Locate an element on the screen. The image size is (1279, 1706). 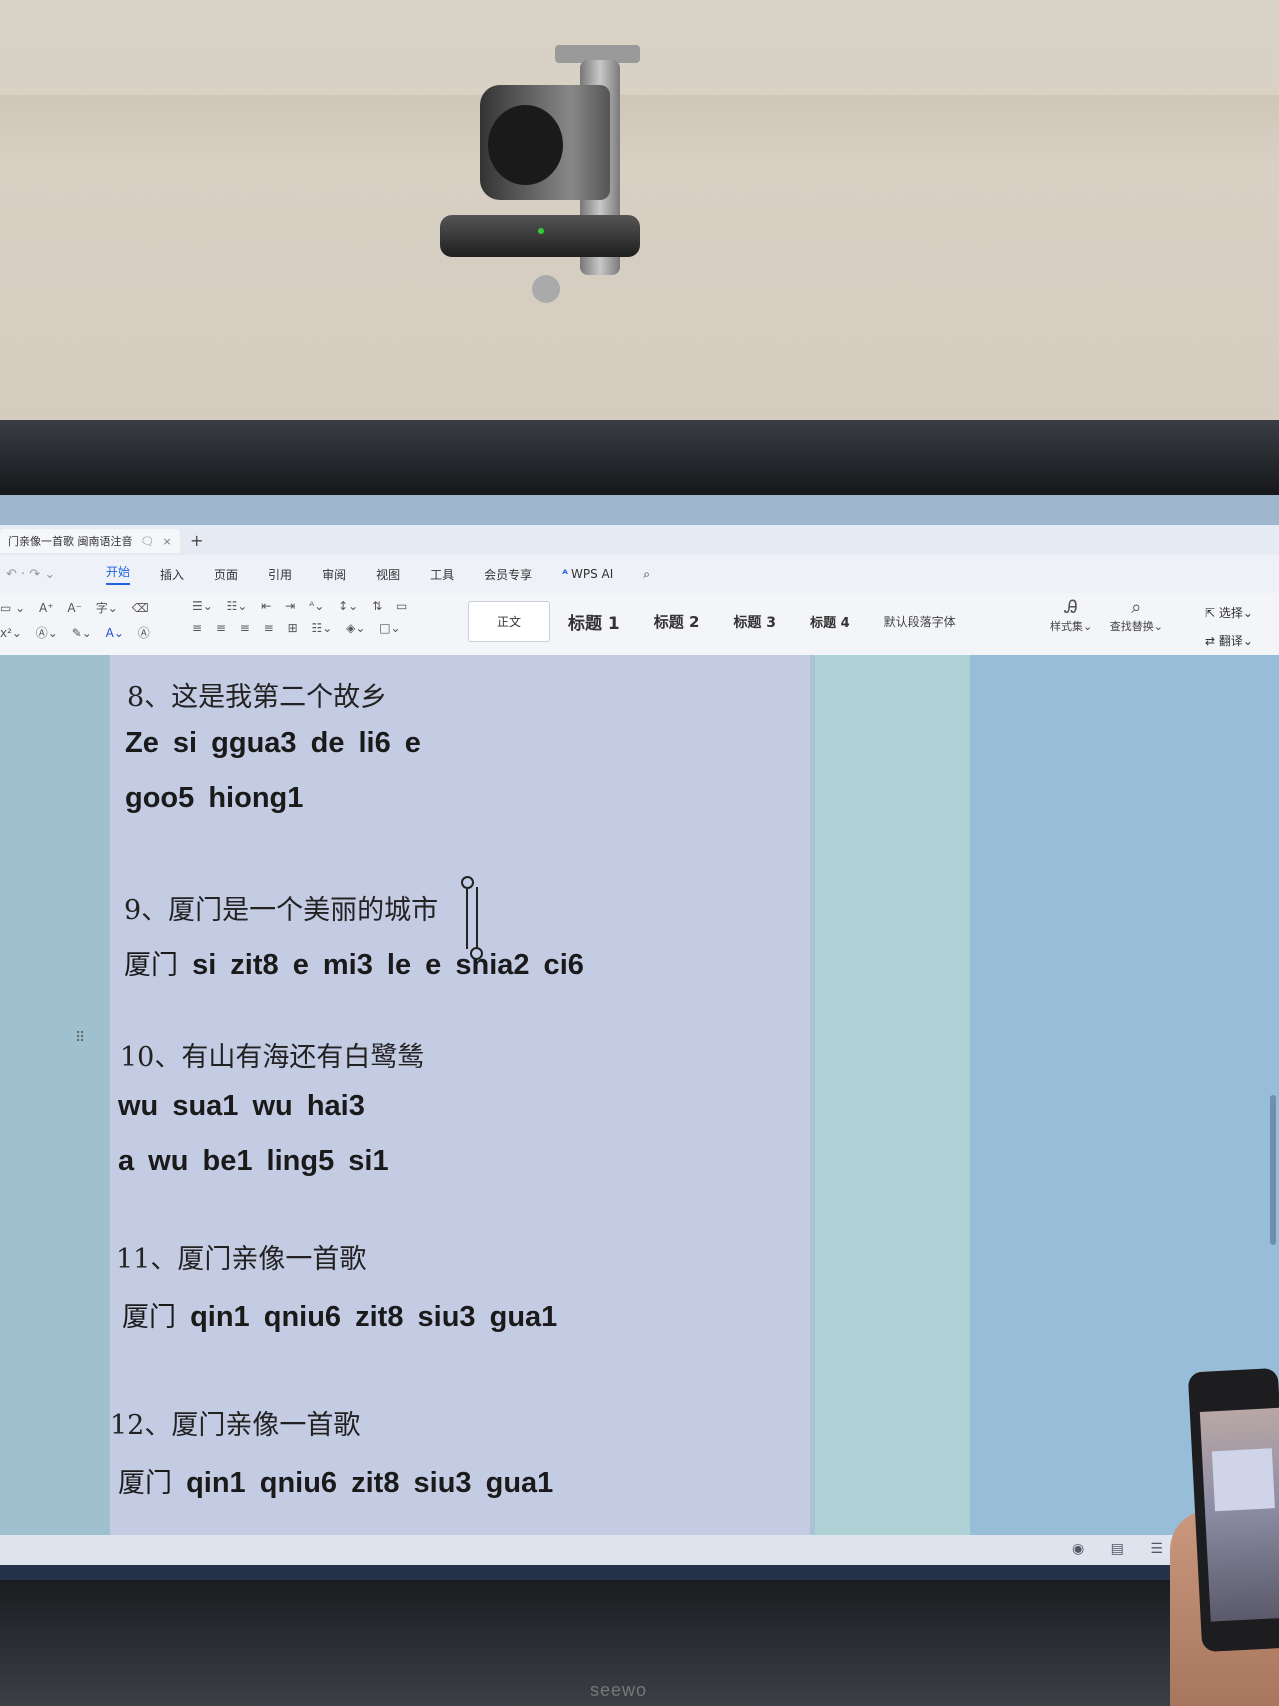
camera-knob is located at coordinates (546, 289).